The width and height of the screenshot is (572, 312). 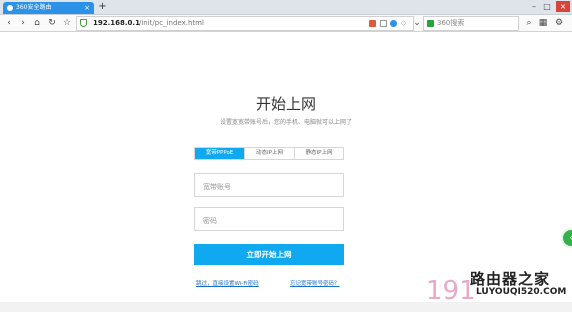 What do you see at coordinates (383, 23) in the screenshot?
I see `reader-icon` at bounding box center [383, 23].